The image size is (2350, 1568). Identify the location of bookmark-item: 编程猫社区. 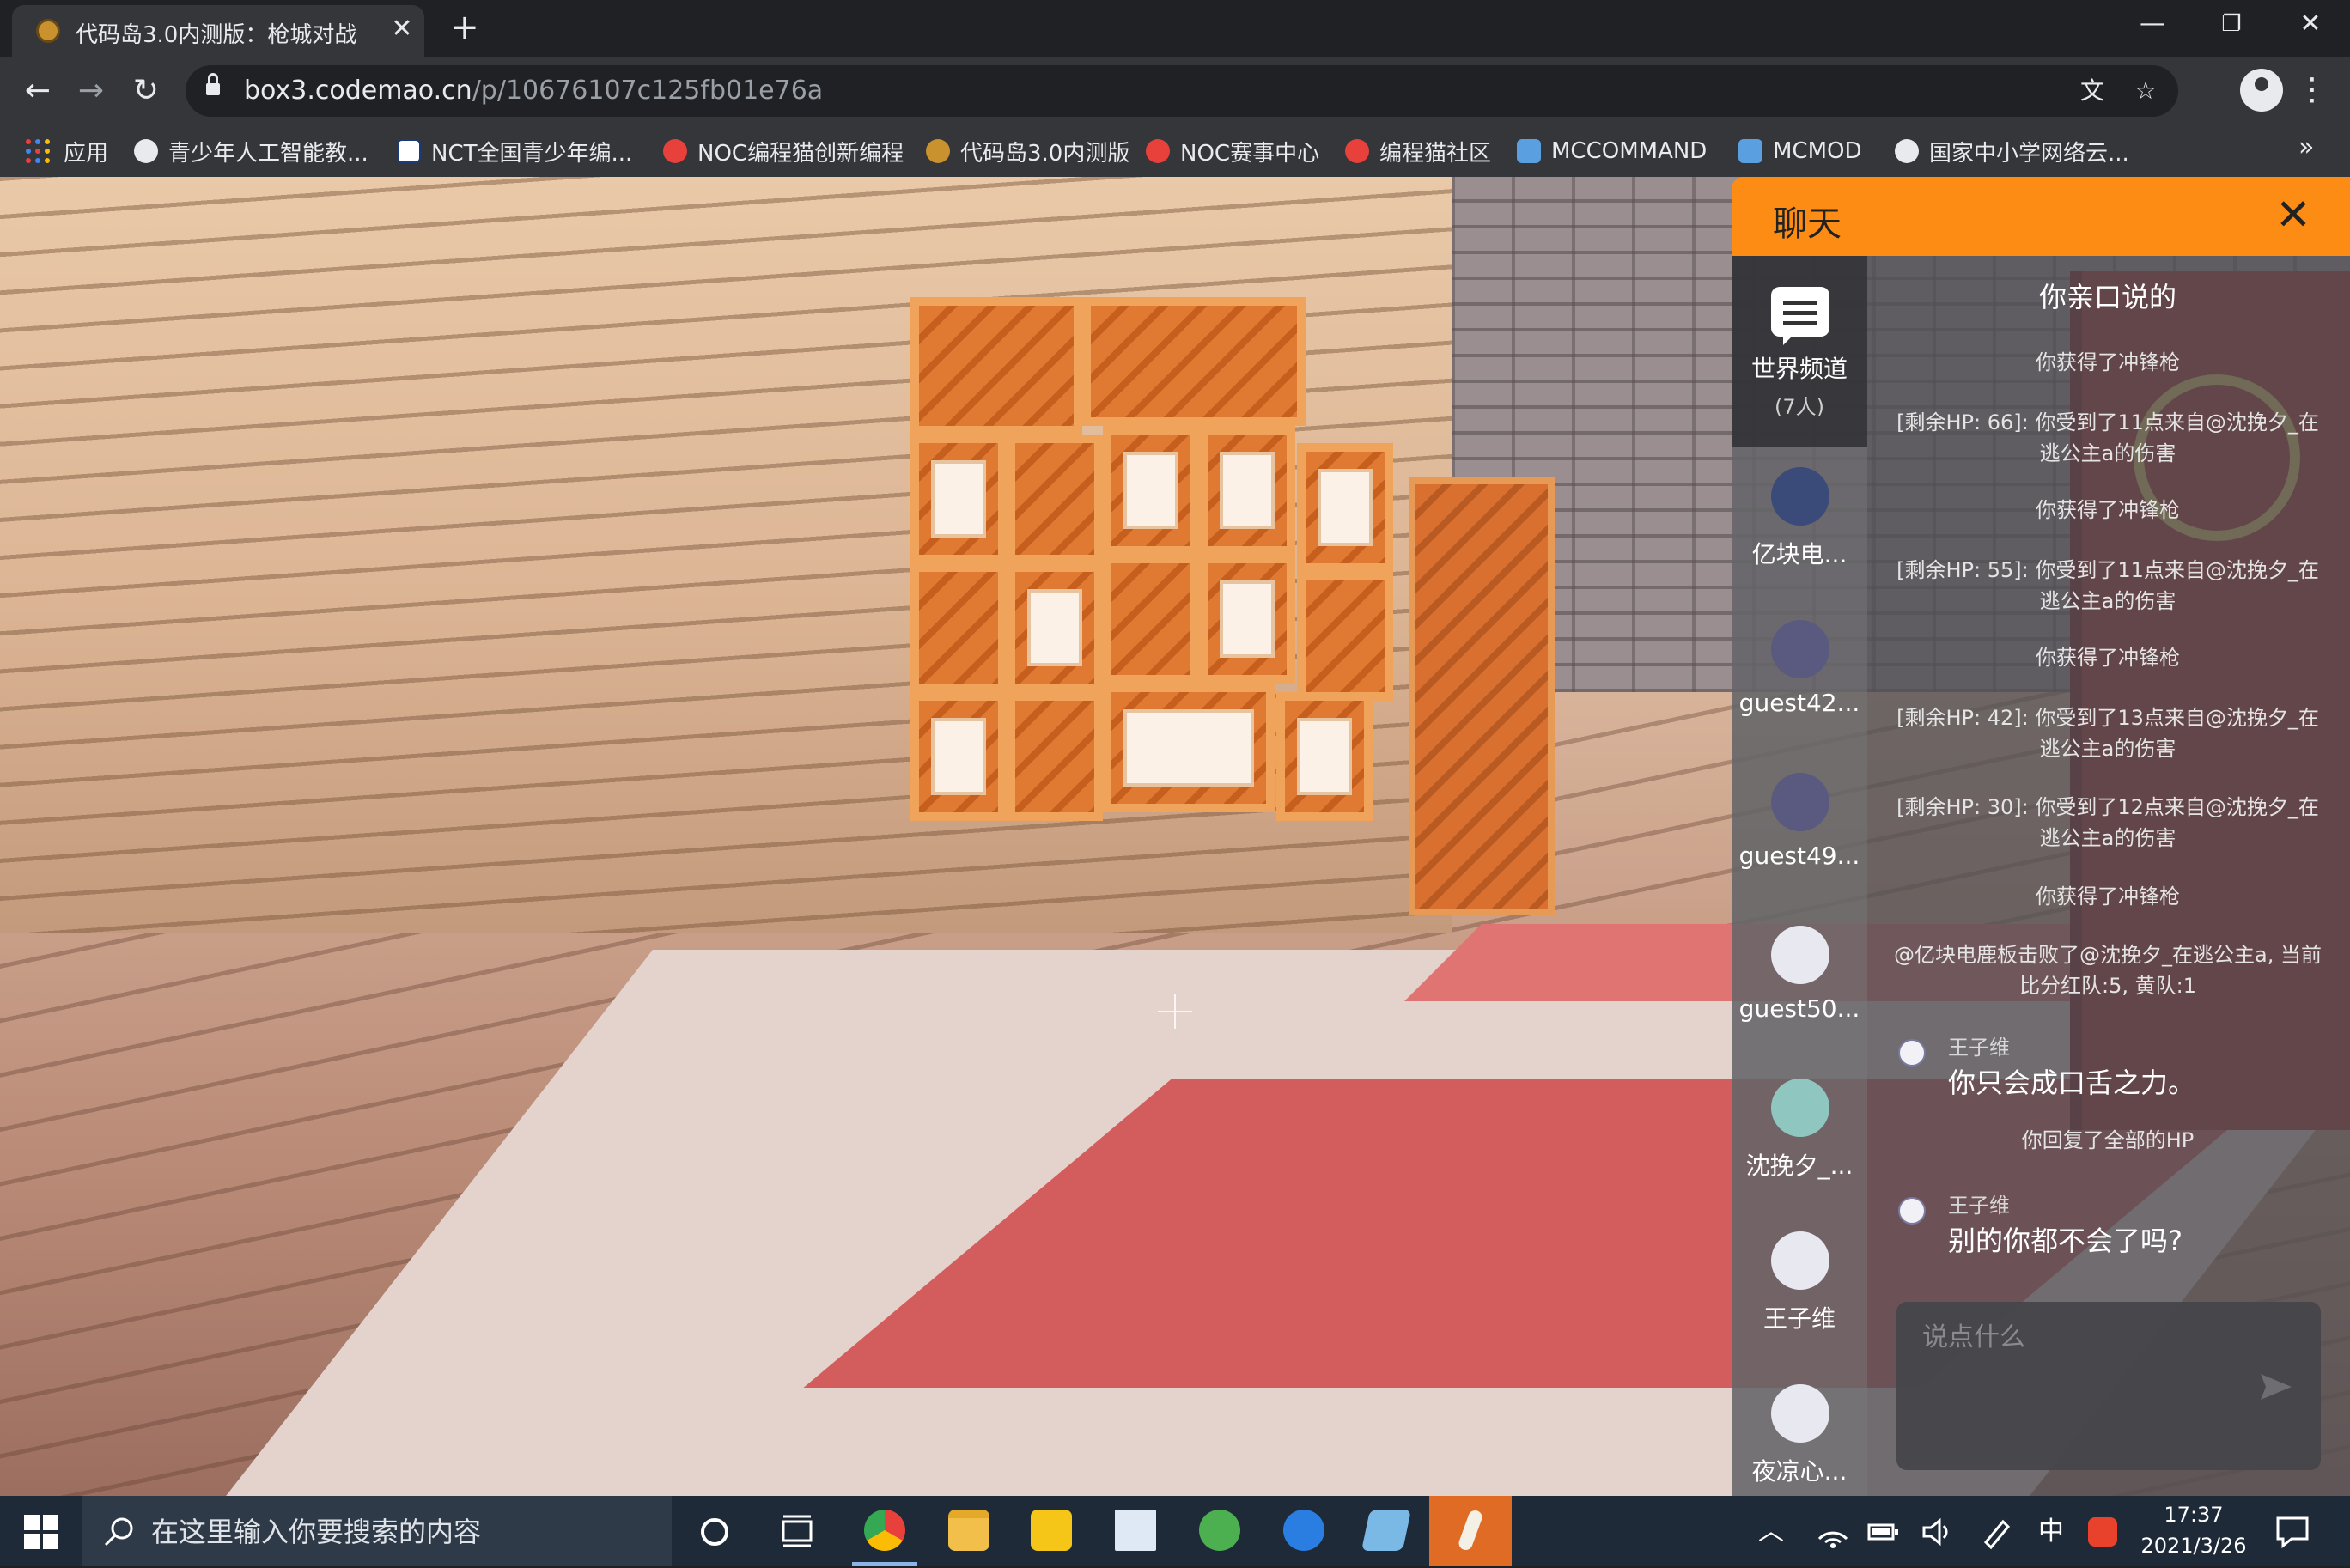
(1418, 151).